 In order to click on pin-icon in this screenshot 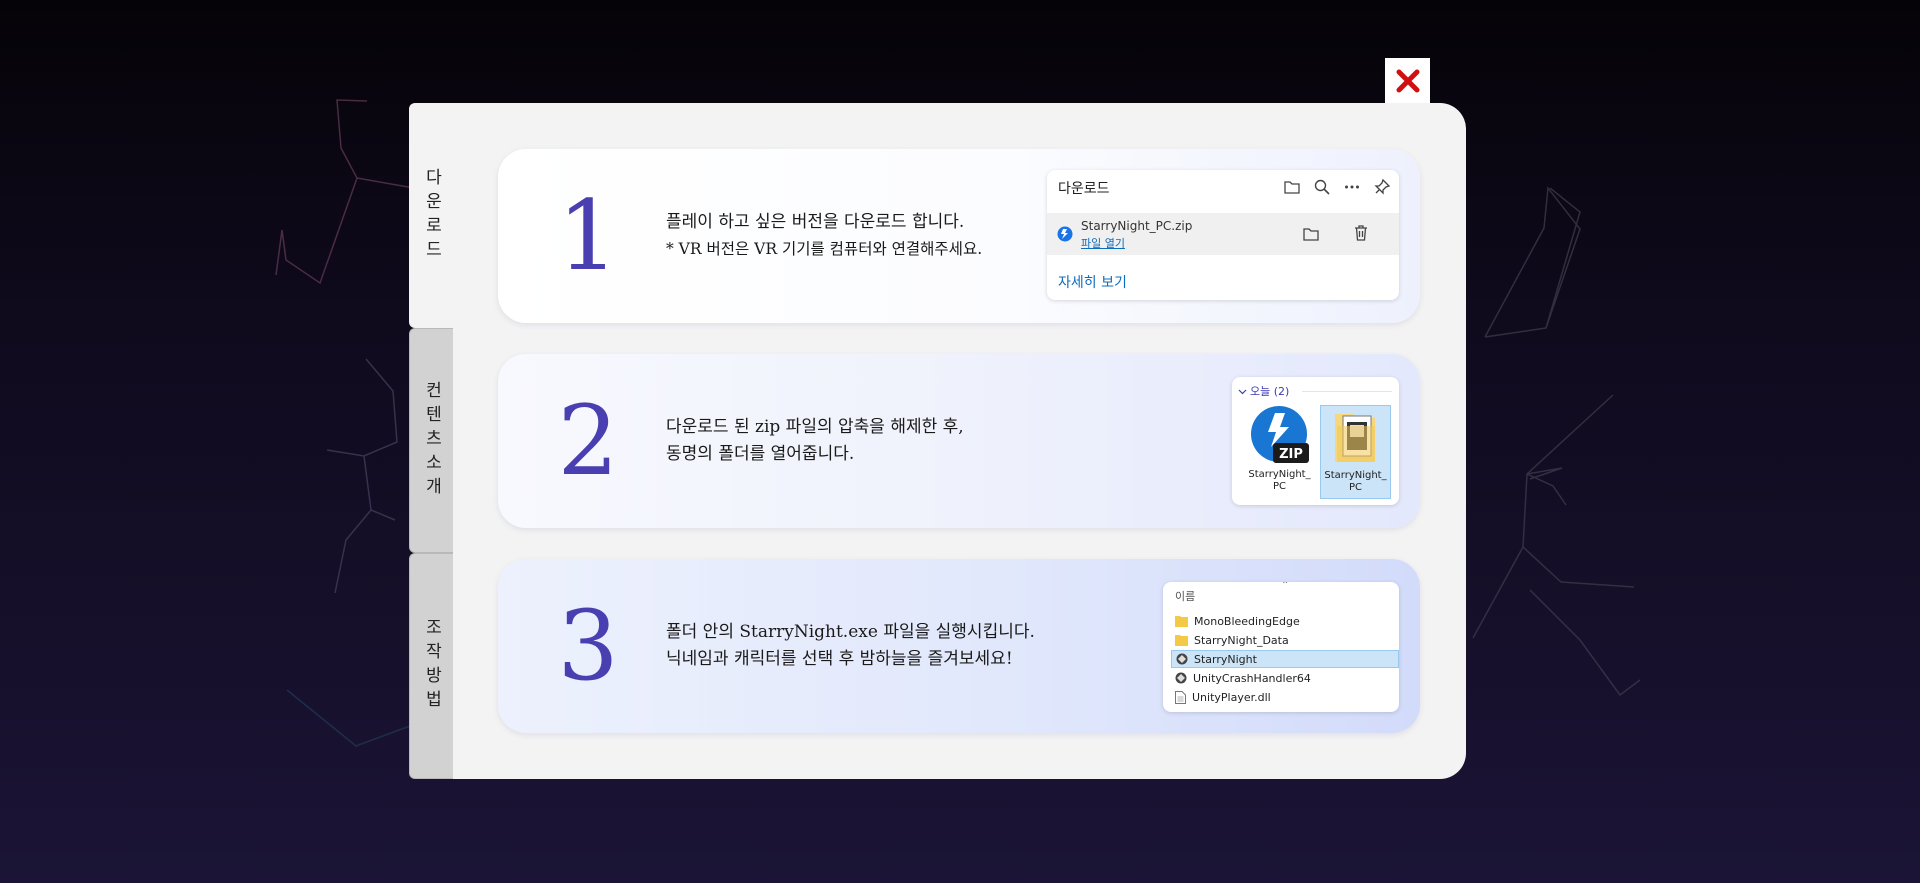, I will do `click(1382, 187)`.